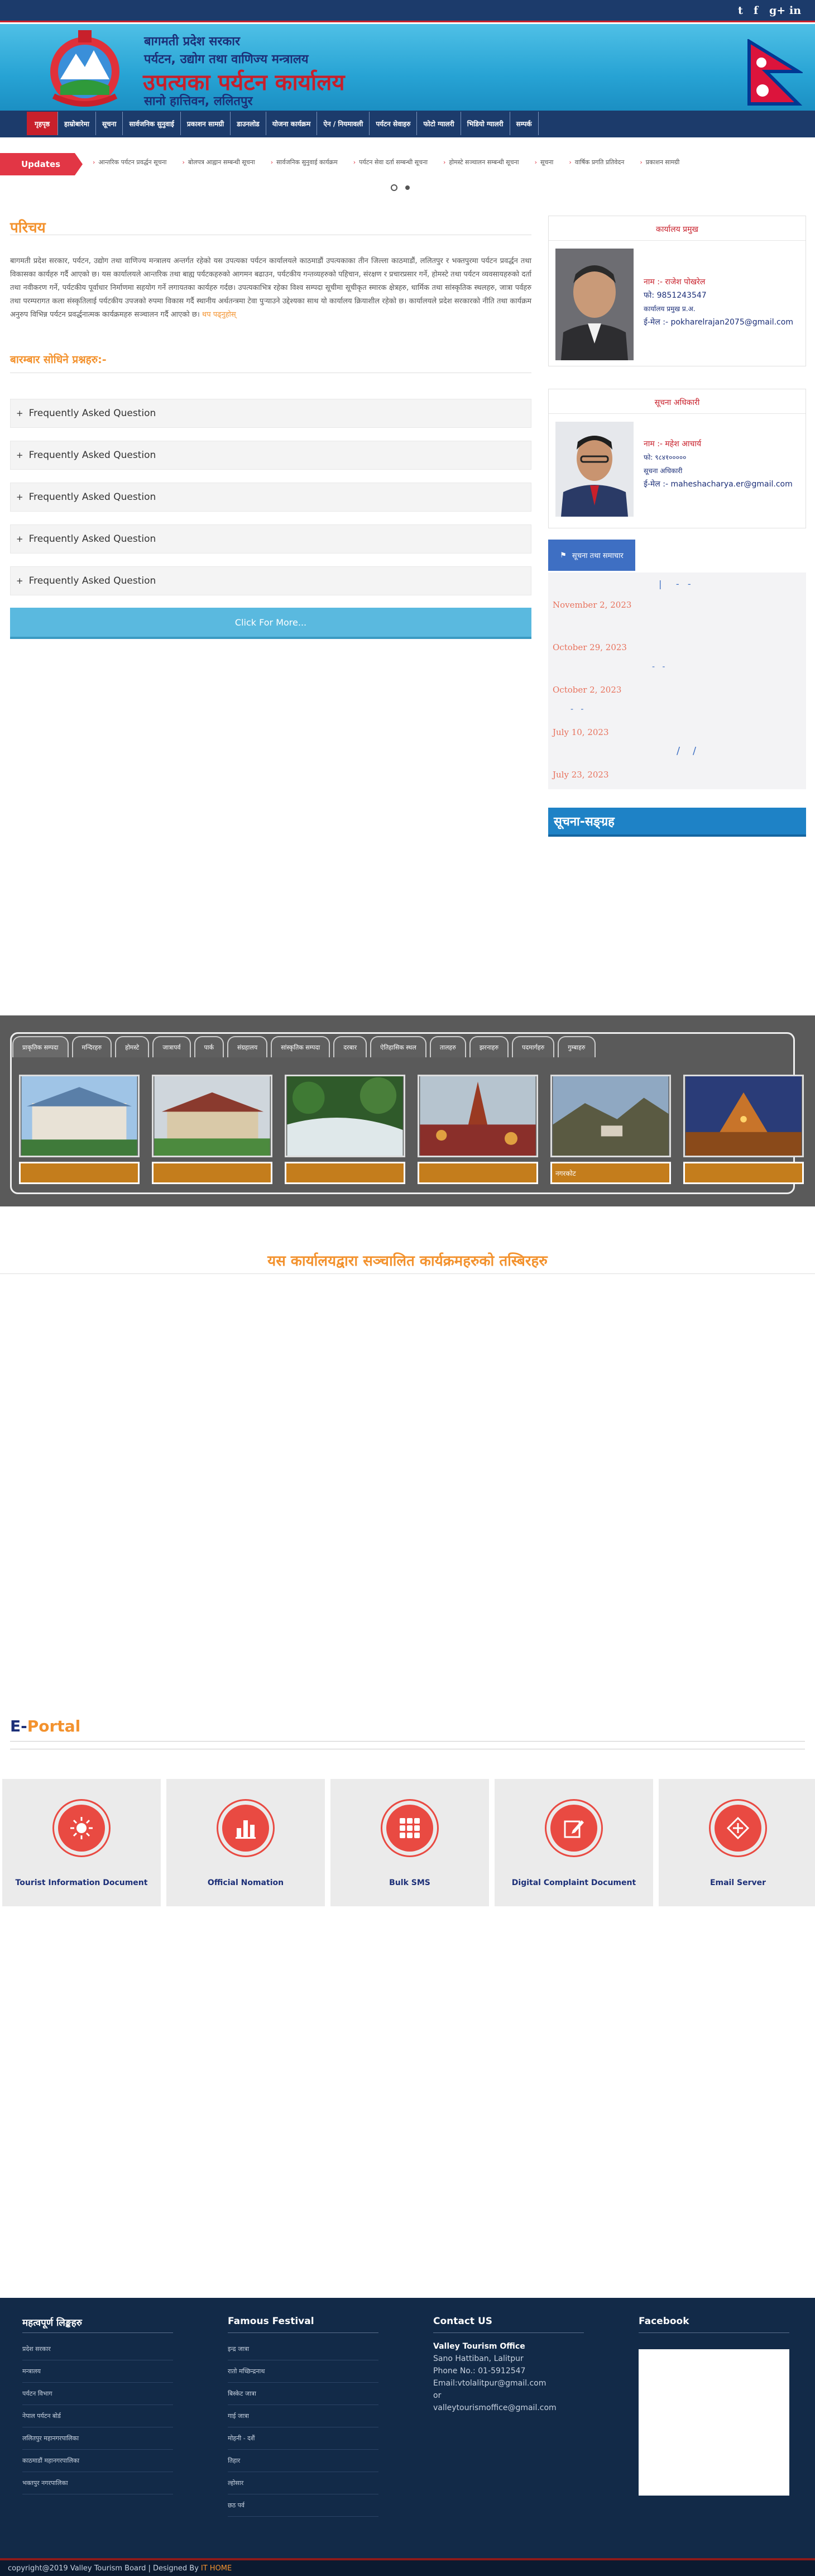  I want to click on eportal-tourist-info: Tourist Information Document, so click(81, 1843).